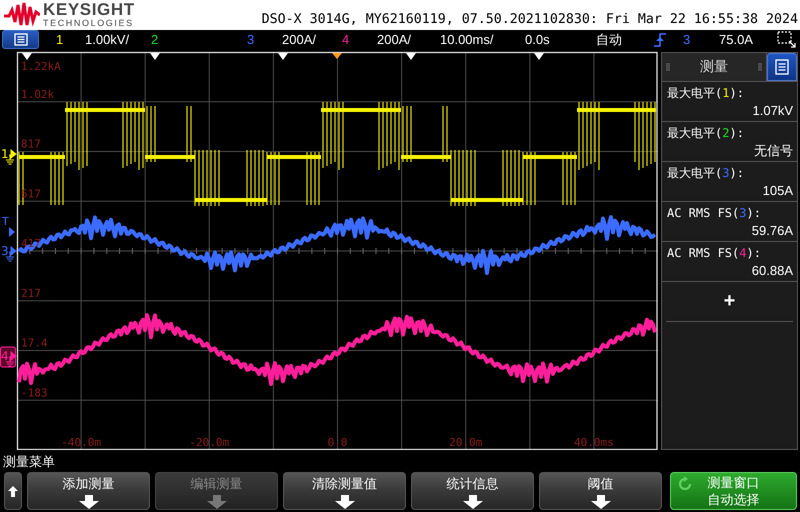 This screenshot has width=800, height=512. I want to click on device-title: DSO-X 3014G, MY62160119, 07.50.2021102830: Fri Mar 22 16:55:38 2024, so click(530, 19).